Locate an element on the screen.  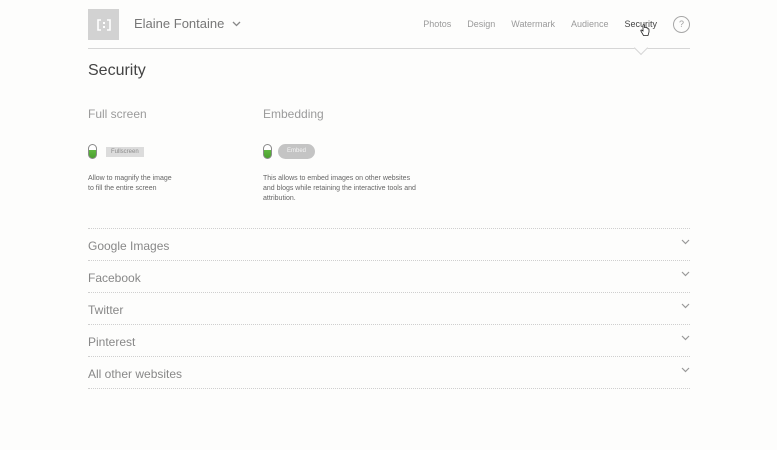
page-title: Security is located at coordinates (117, 70).